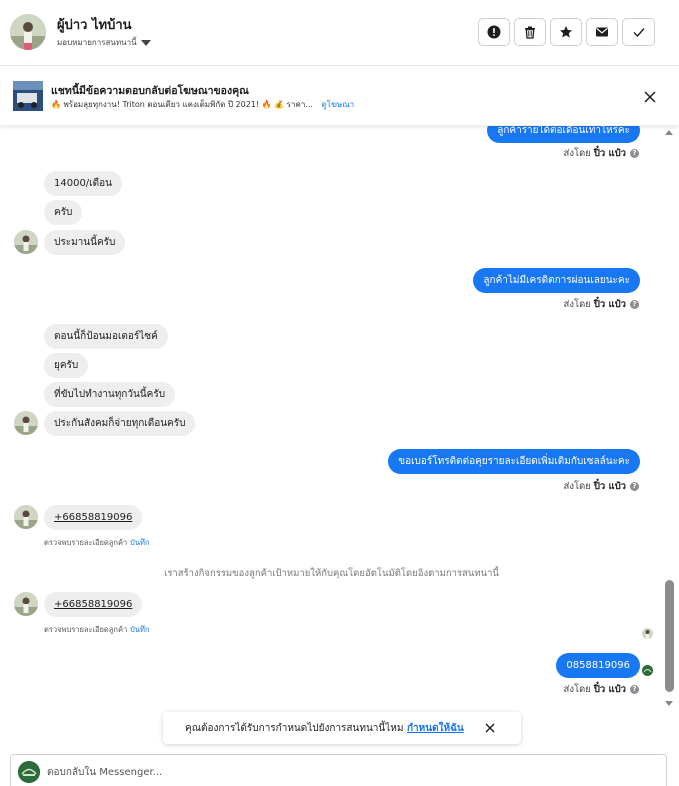 The height and width of the screenshot is (786, 679). What do you see at coordinates (339, 33) in the screenshot?
I see `conversation-header: ผู้บ่าว ไทบ้าน มอบหมายการสนทนานี้` at bounding box center [339, 33].